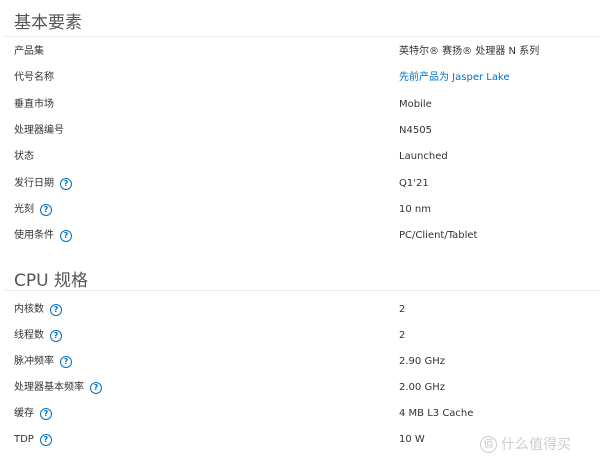 The height and width of the screenshot is (469, 600). I want to click on spec-value: Q1'21, so click(414, 183).